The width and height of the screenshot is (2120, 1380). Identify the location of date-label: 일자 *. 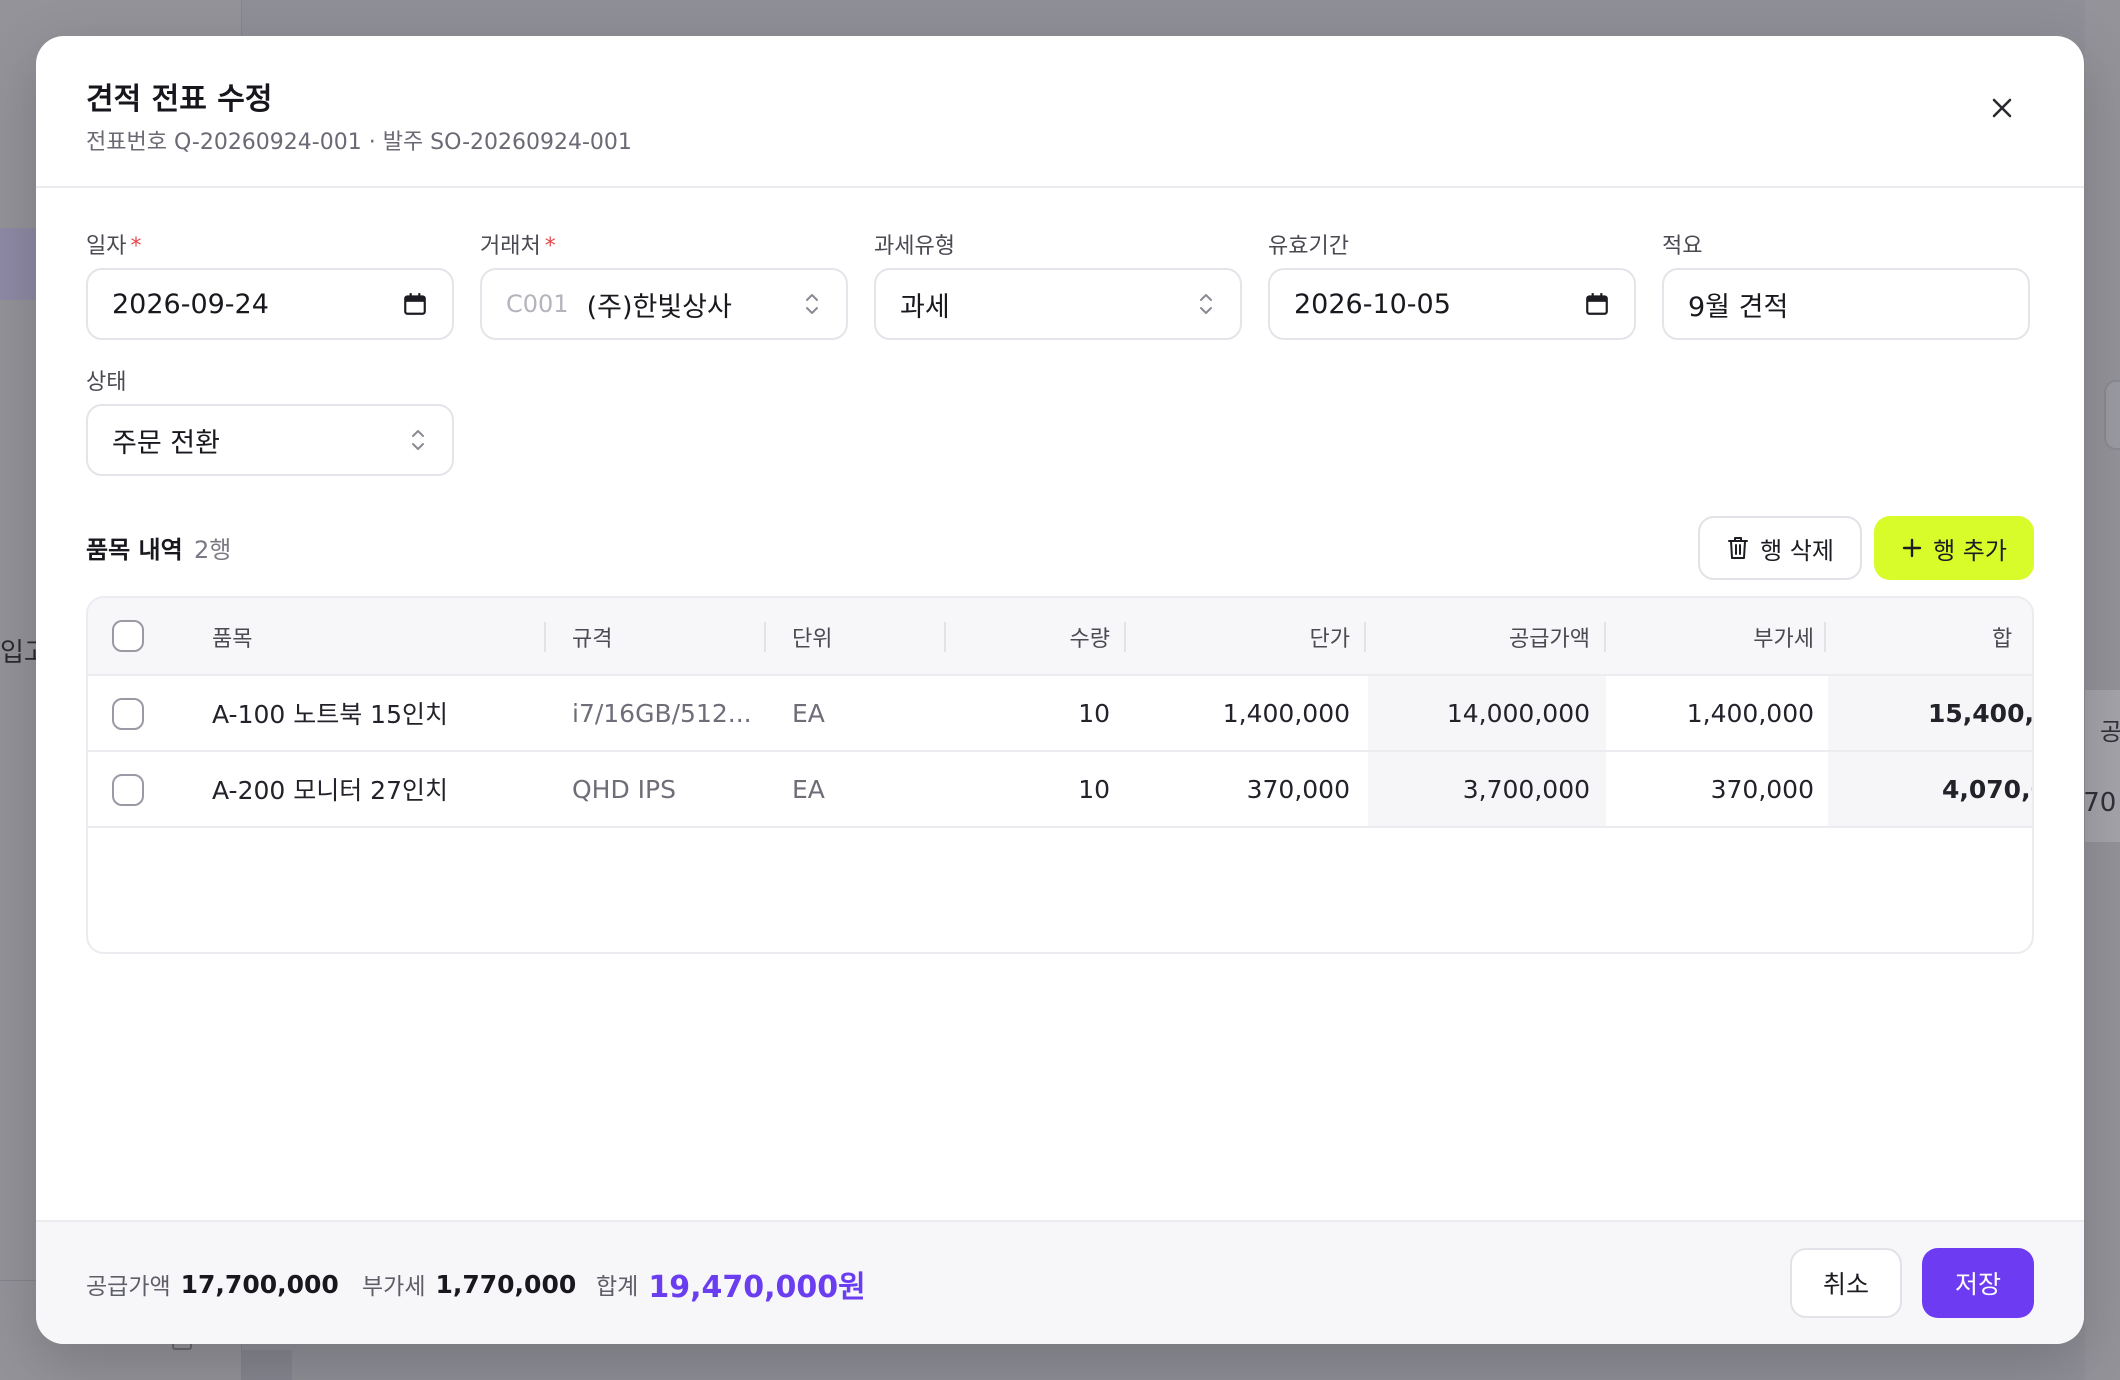
(114, 246).